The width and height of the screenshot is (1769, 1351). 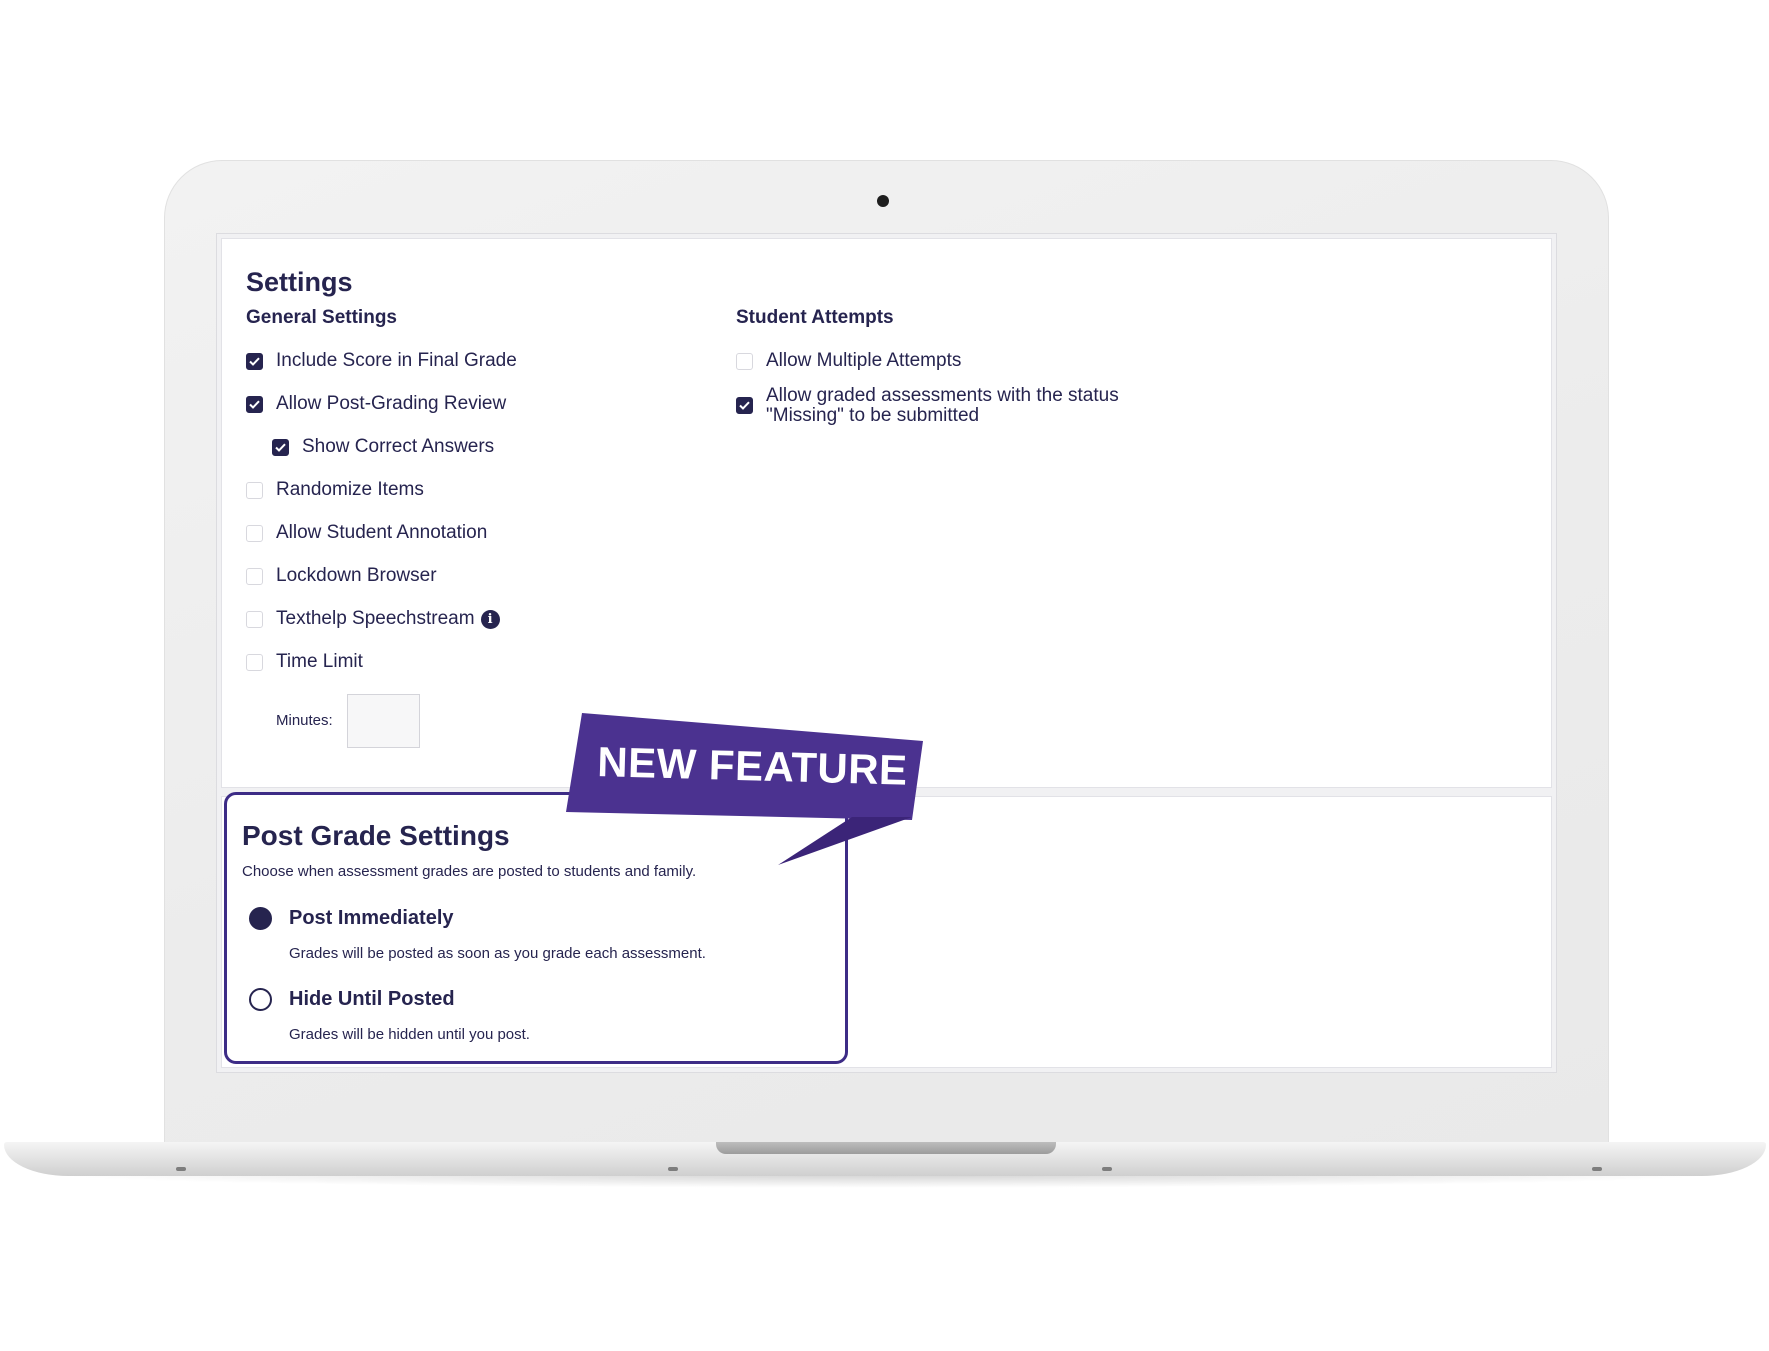 What do you see at coordinates (376, 835) in the screenshot?
I see `post-grade-title: Post Grade Settings` at bounding box center [376, 835].